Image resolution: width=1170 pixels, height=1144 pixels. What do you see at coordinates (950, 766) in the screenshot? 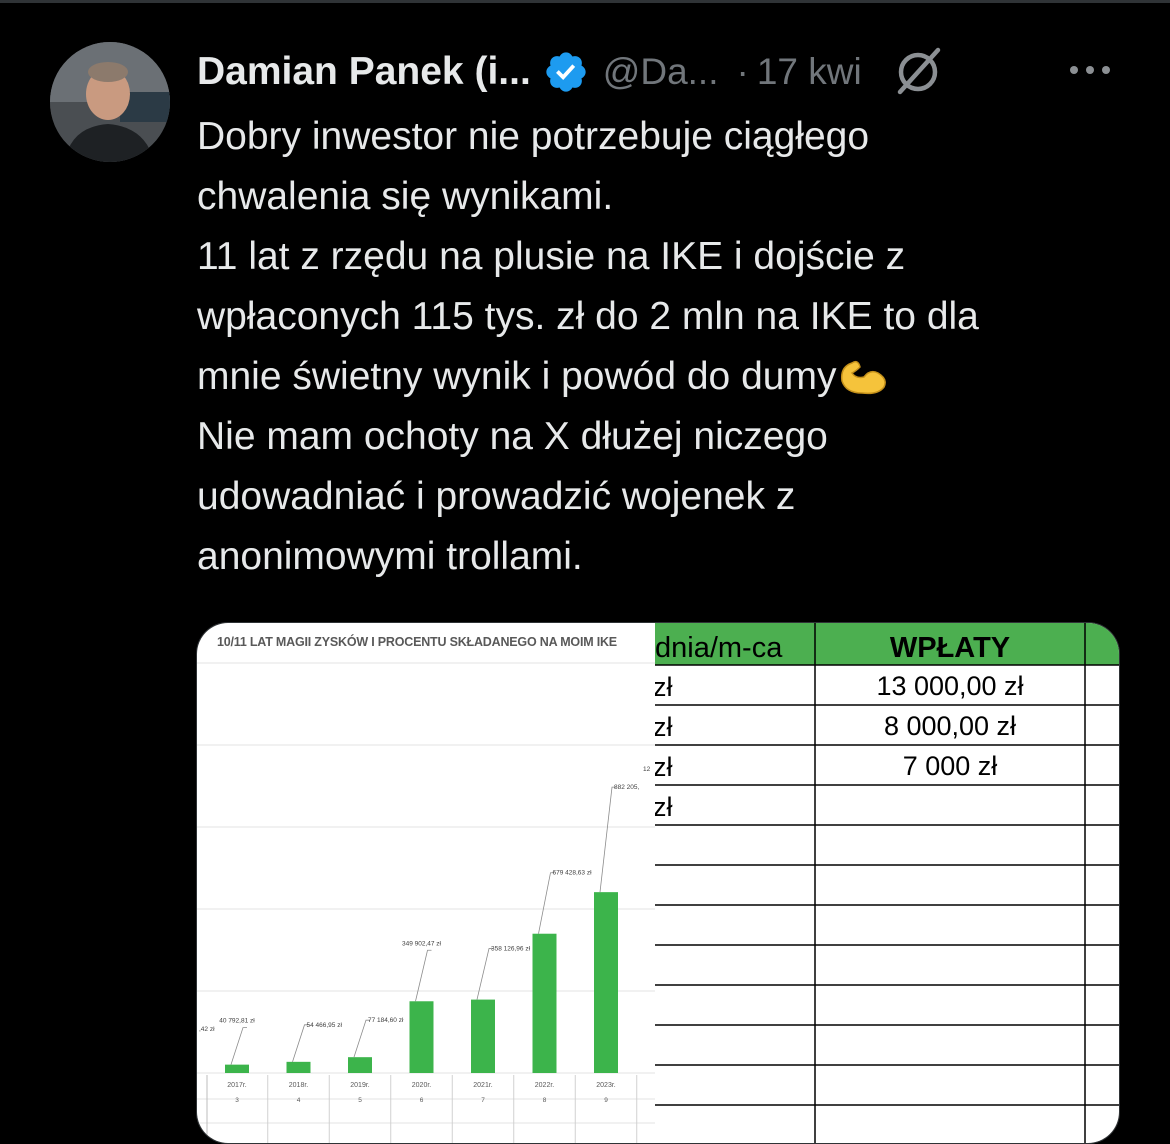
I see `sheet-cell-deposit: 7 000 zł` at bounding box center [950, 766].